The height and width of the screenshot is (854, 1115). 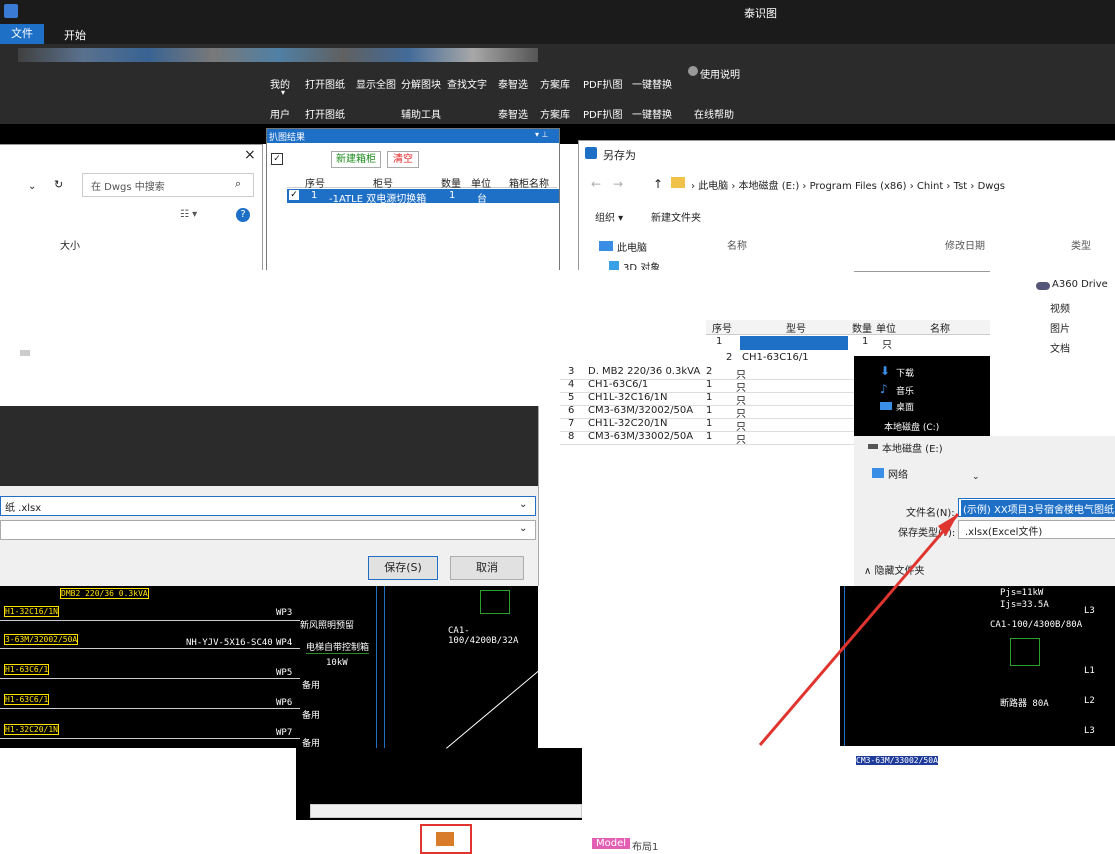 I want to click on arrow-line, so click(x=859, y=629).